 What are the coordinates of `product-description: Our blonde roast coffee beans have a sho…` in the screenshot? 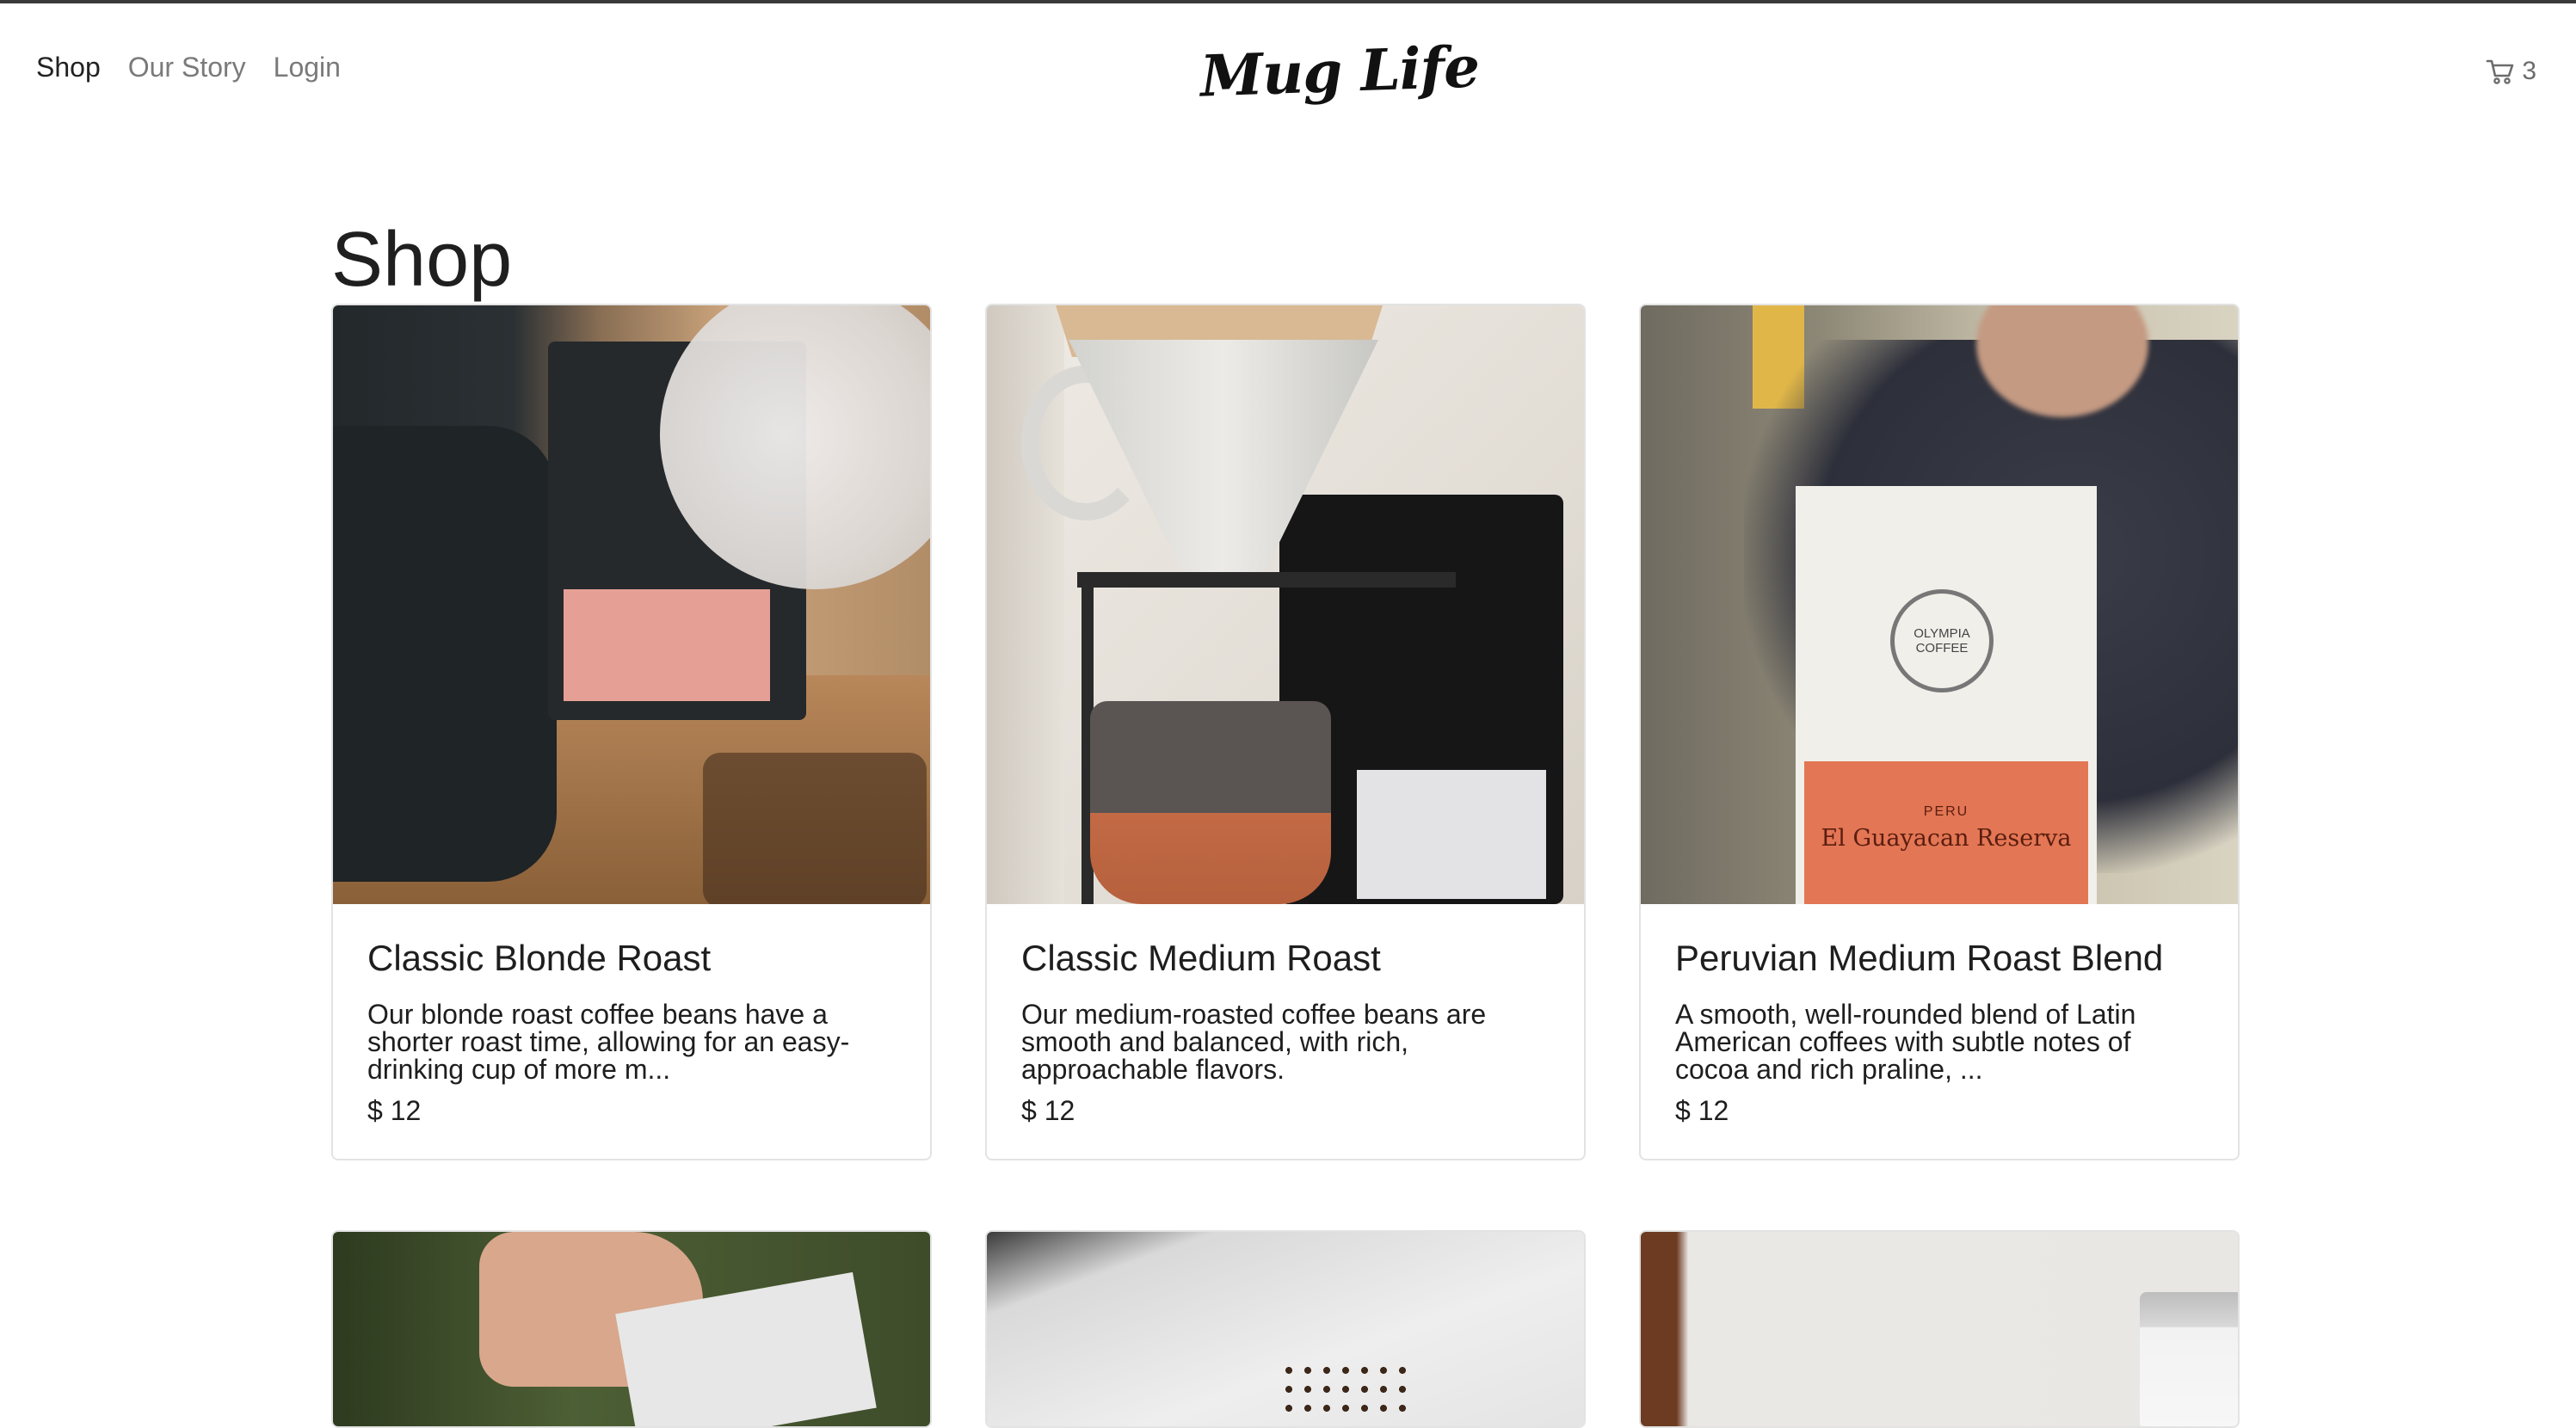 It's located at (609, 1042).